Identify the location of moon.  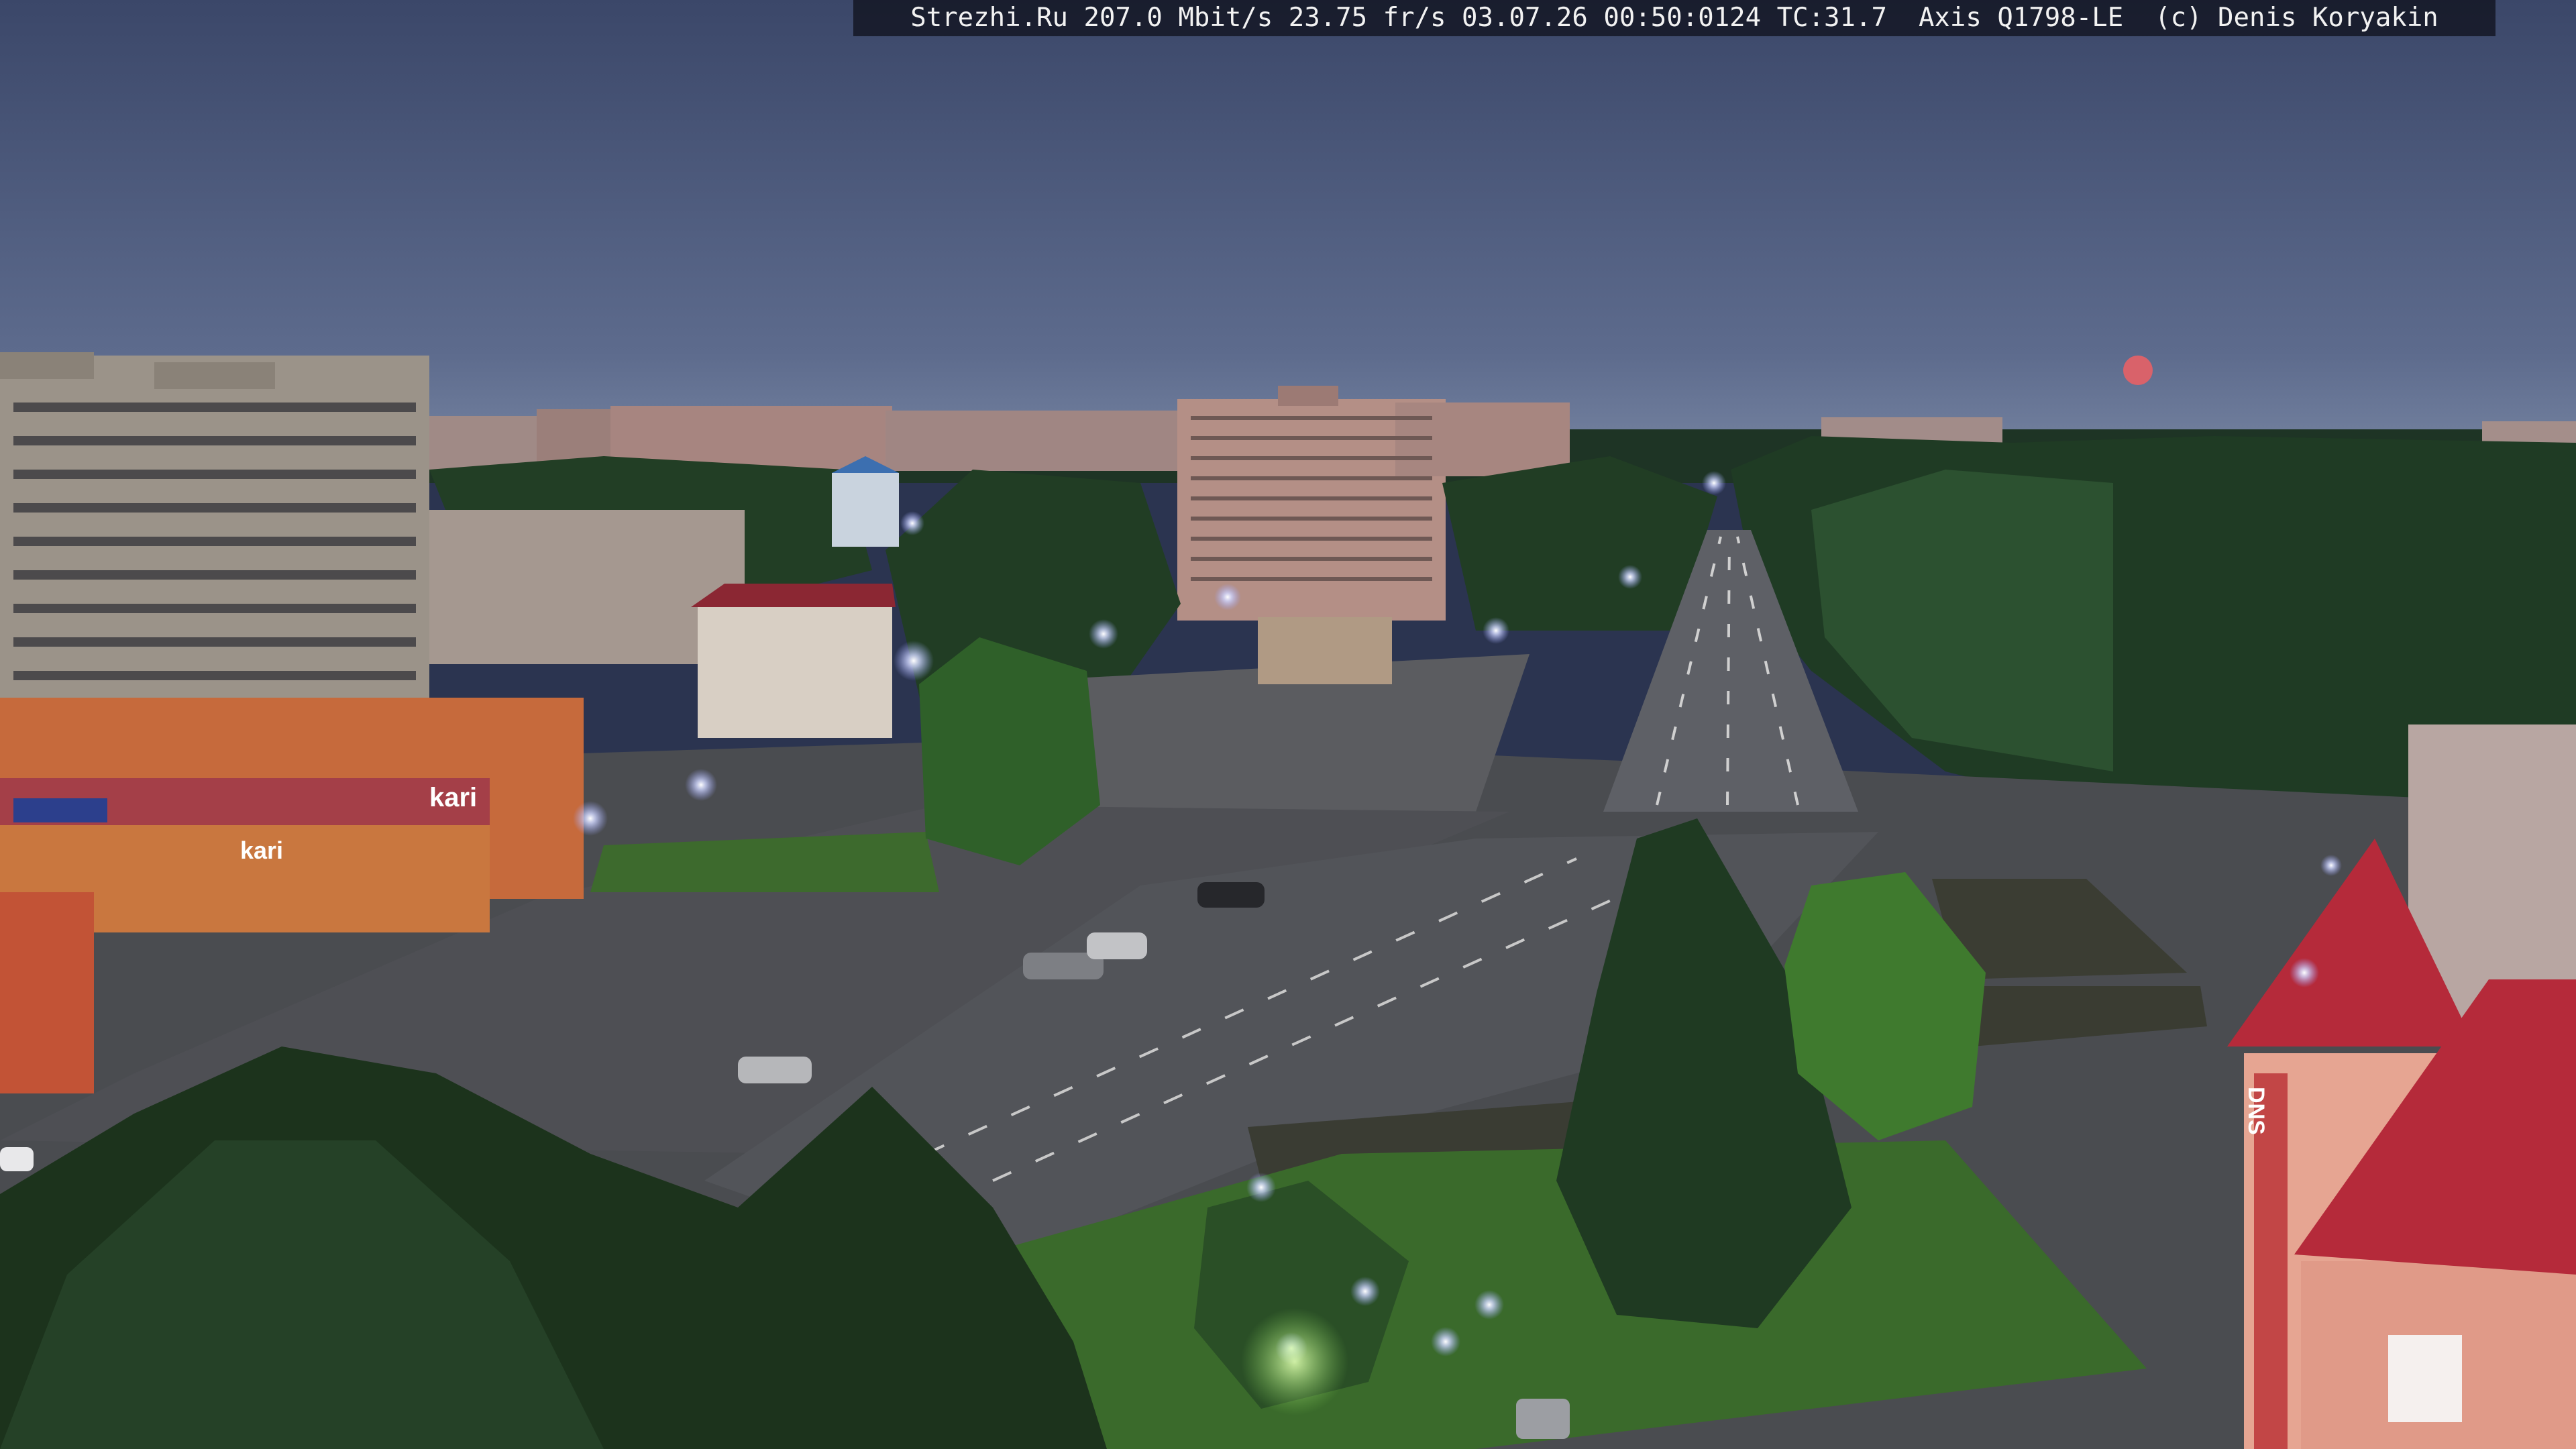
(2138, 370).